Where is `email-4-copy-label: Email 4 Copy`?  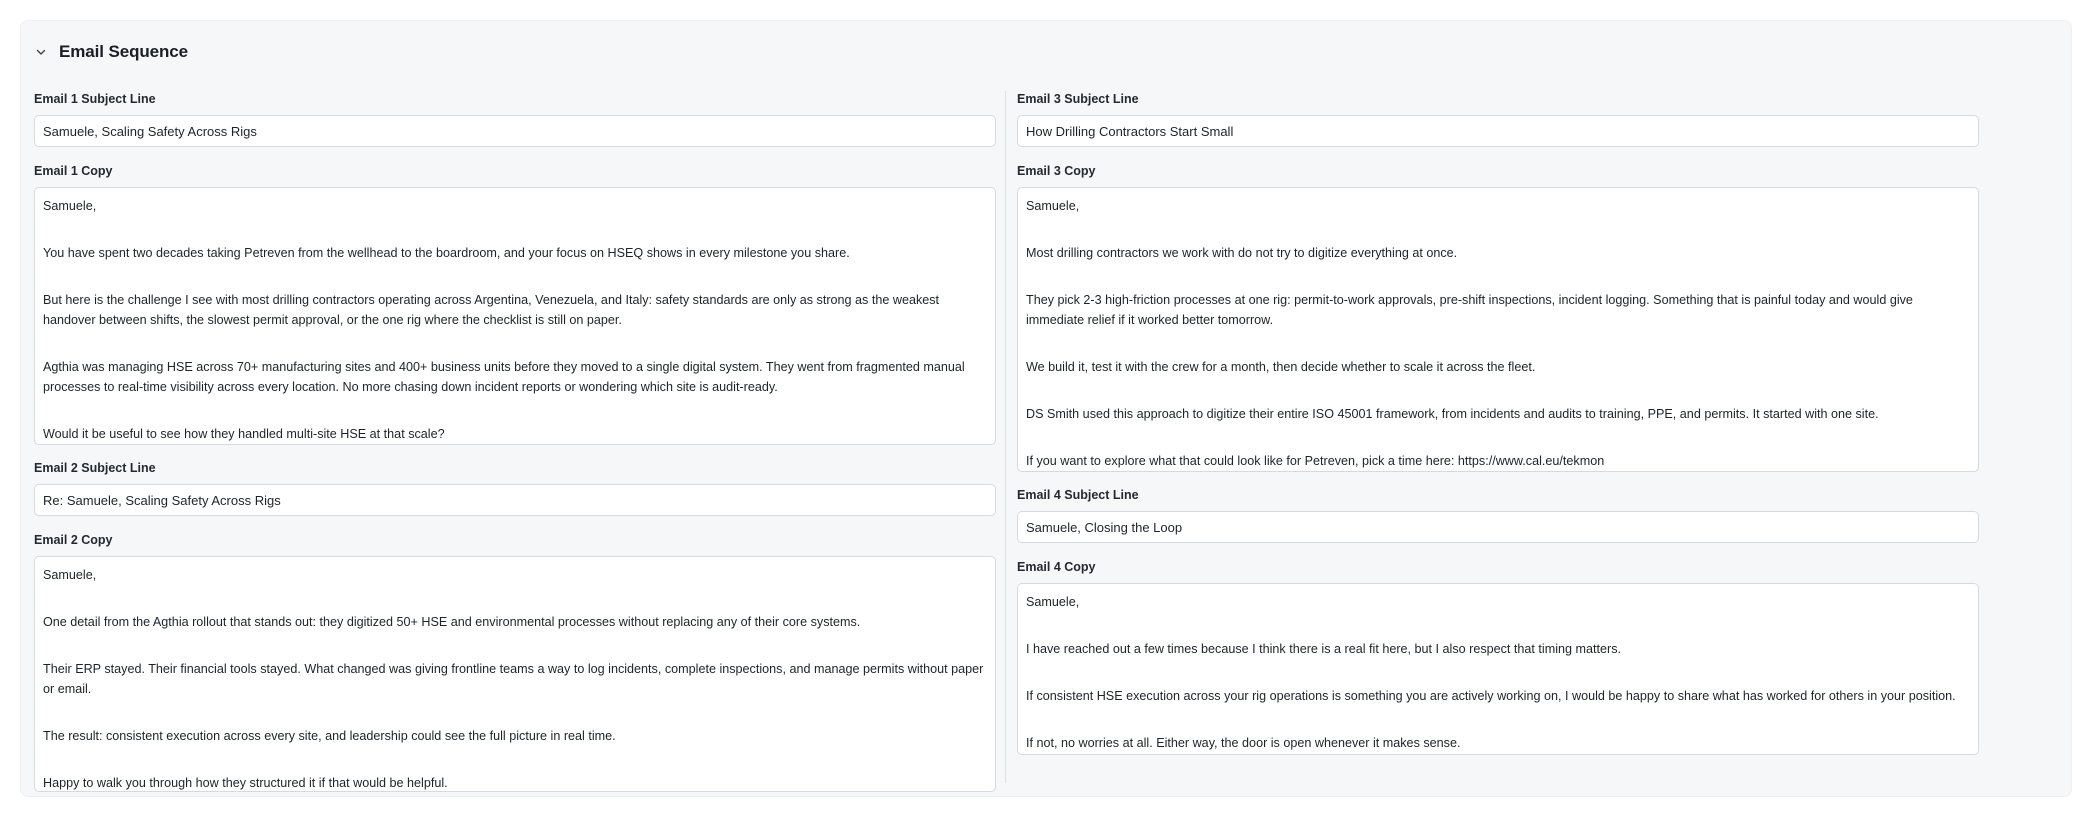
email-4-copy-label: Email 4 Copy is located at coordinates (1056, 567).